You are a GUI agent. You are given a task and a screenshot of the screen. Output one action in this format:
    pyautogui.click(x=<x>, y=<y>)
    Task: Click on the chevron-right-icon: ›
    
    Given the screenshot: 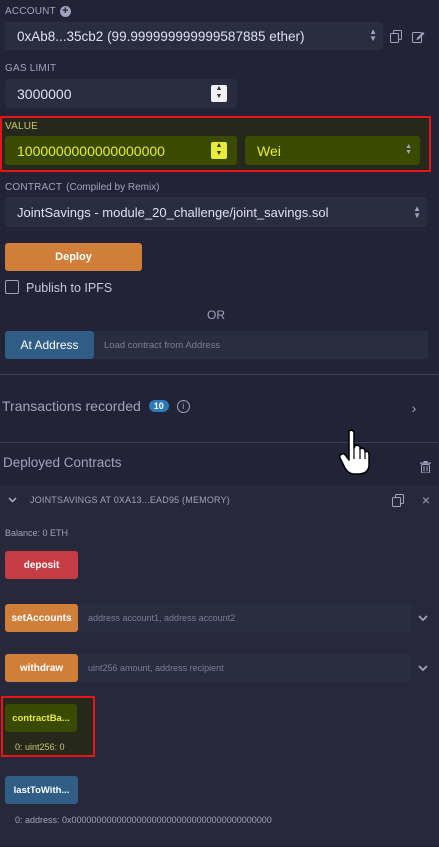 What is the action you would take?
    pyautogui.click(x=414, y=408)
    